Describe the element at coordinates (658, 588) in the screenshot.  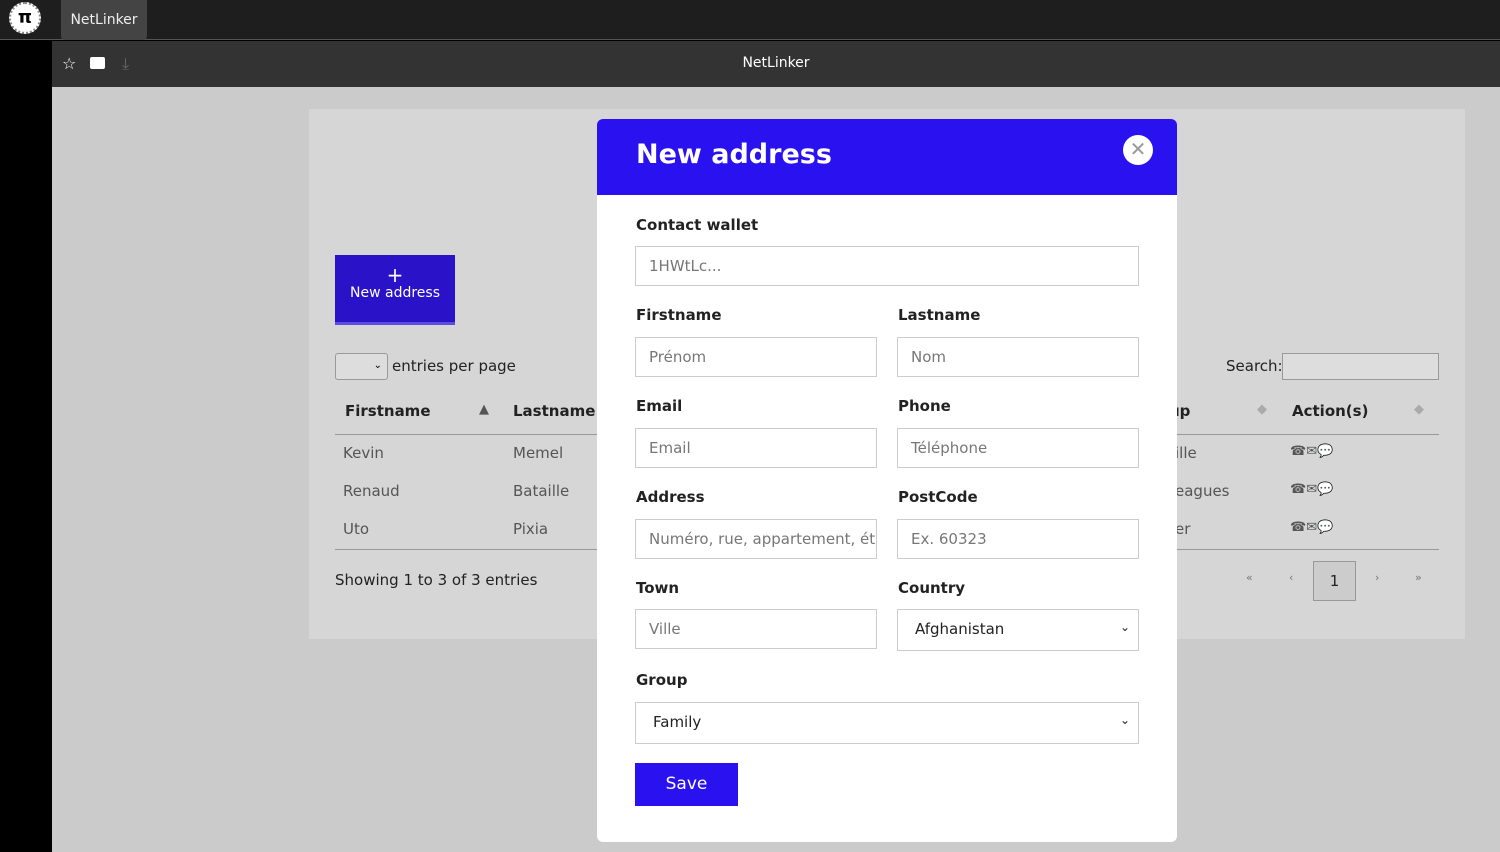
I see `town-label: Town` at that location.